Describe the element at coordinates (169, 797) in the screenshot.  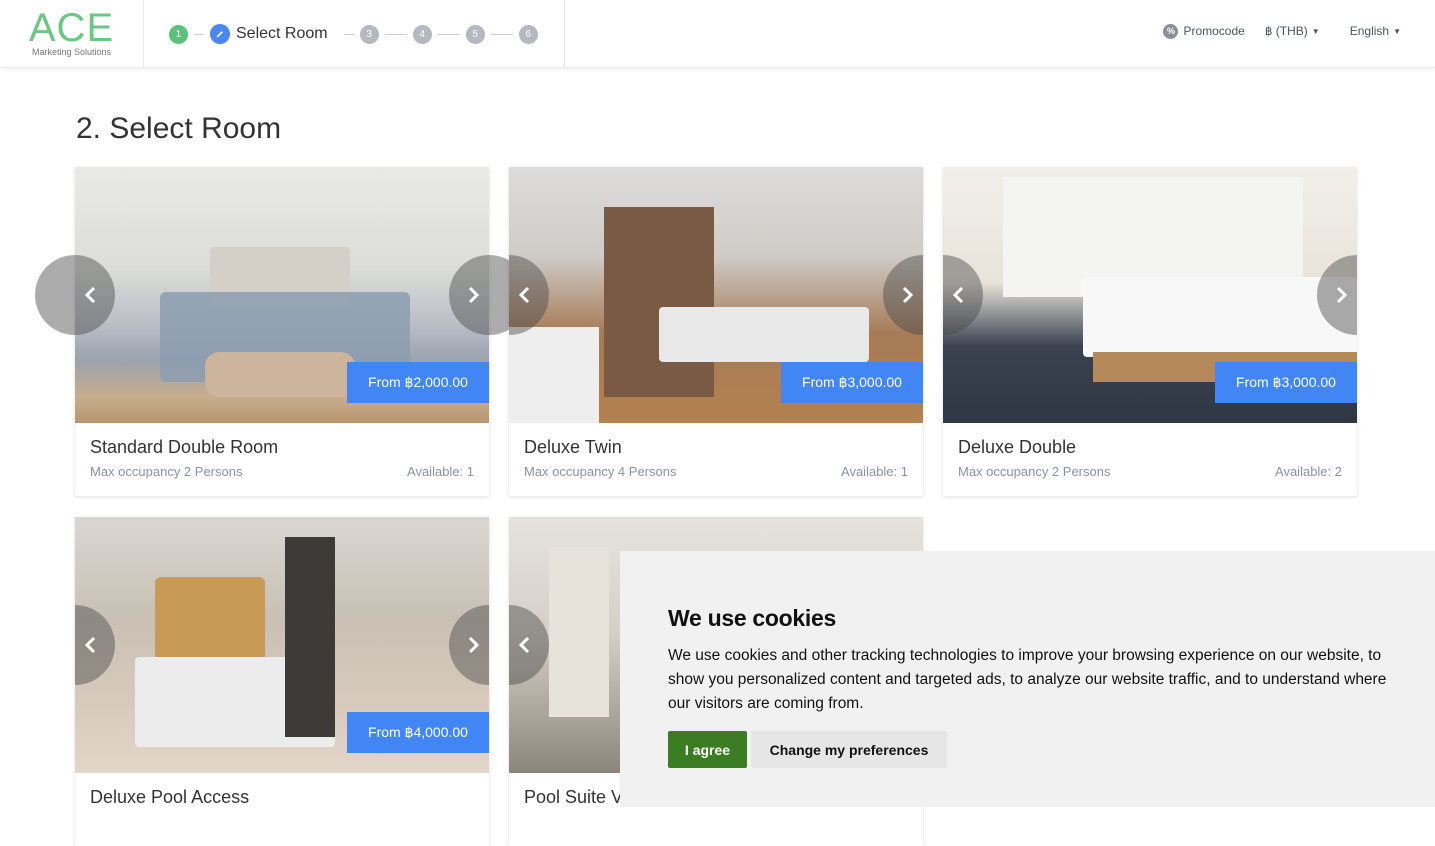
I see `room-name: Deluxe Pool Access` at that location.